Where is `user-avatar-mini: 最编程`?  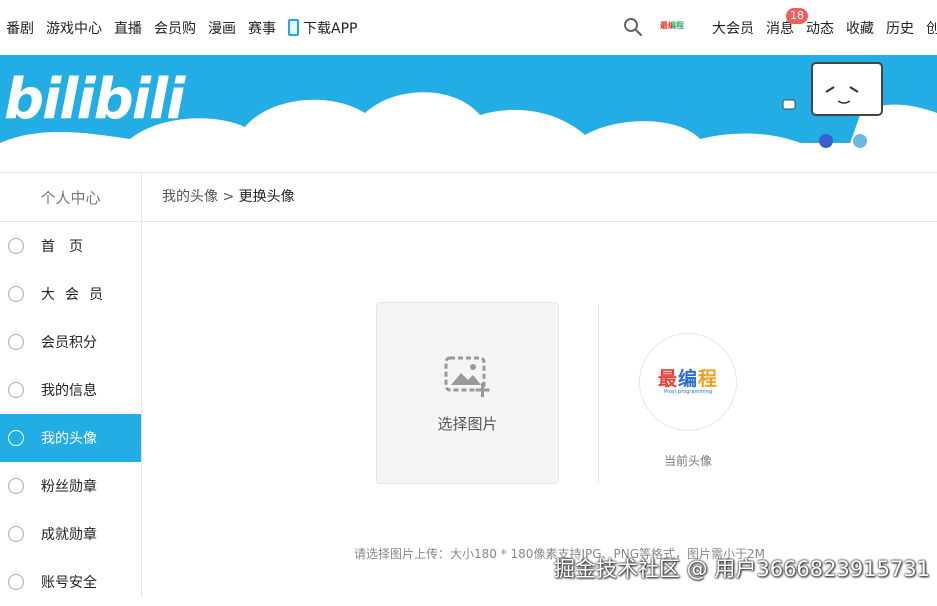
user-avatar-mini: 最编程 is located at coordinates (672, 26).